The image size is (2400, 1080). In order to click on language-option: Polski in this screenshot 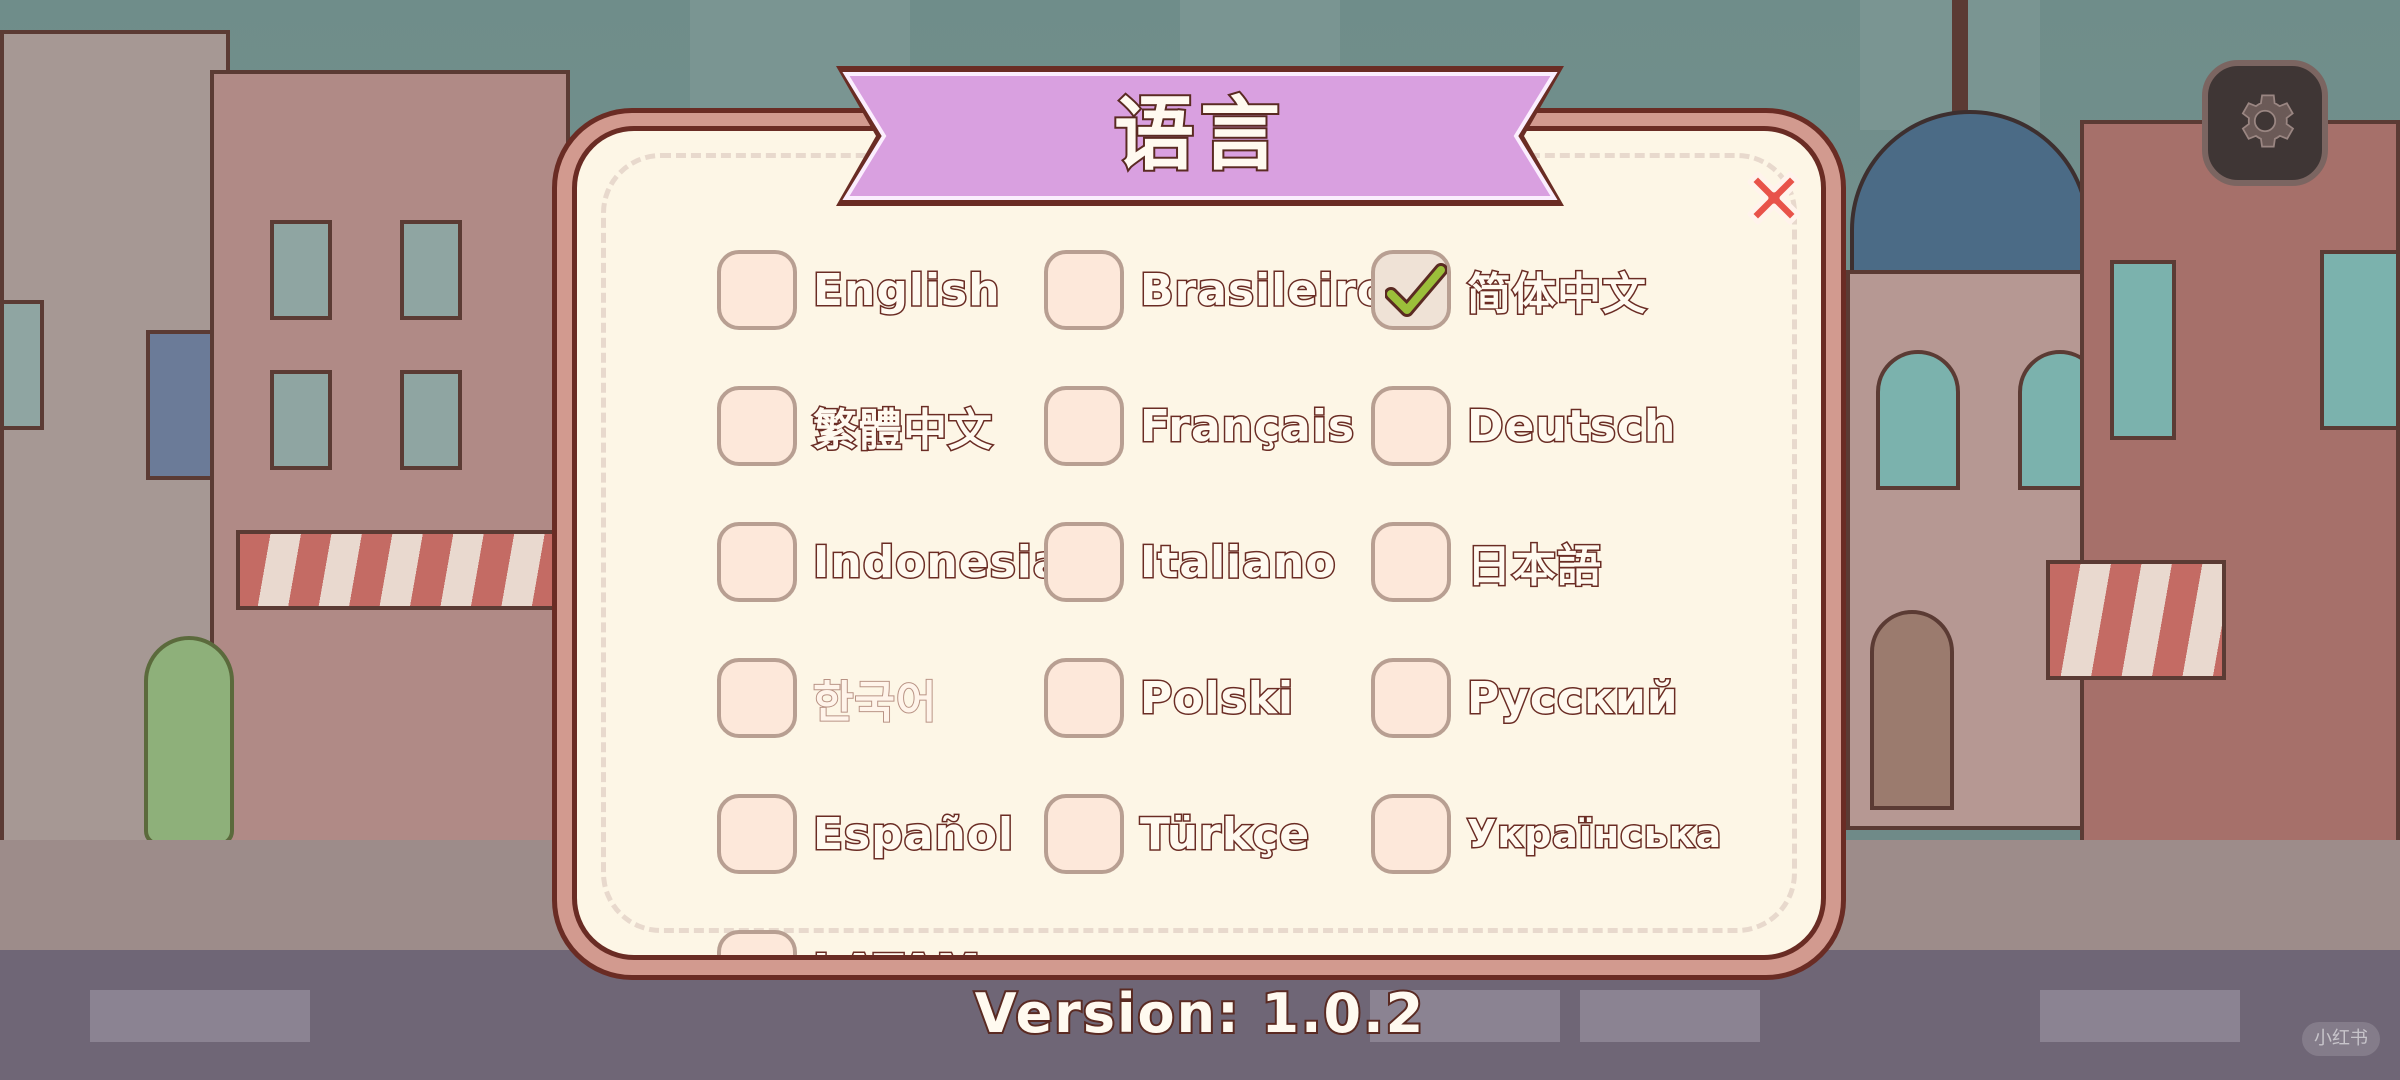, I will do `click(1169, 698)`.